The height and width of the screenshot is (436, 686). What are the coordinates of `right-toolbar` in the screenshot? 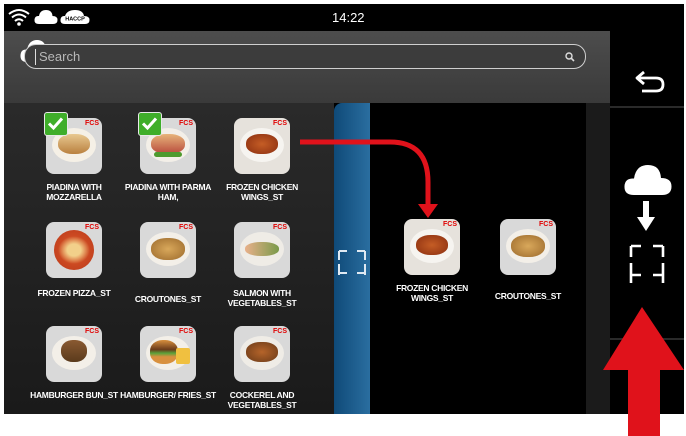 It's located at (647, 222).